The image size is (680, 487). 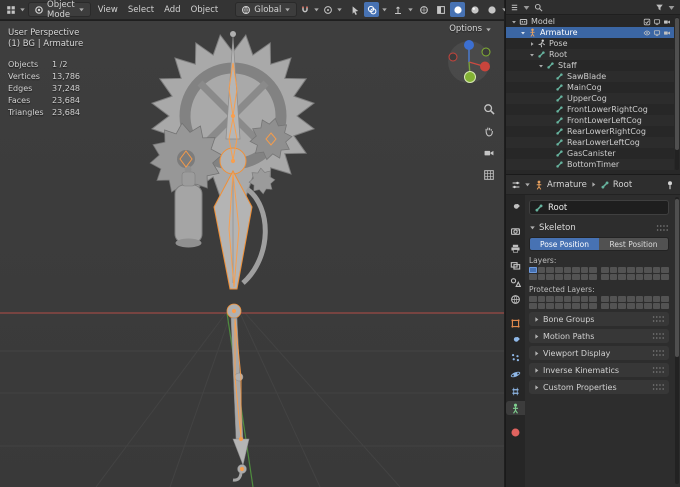 I want to click on navigation-gizmo, so click(x=469, y=62).